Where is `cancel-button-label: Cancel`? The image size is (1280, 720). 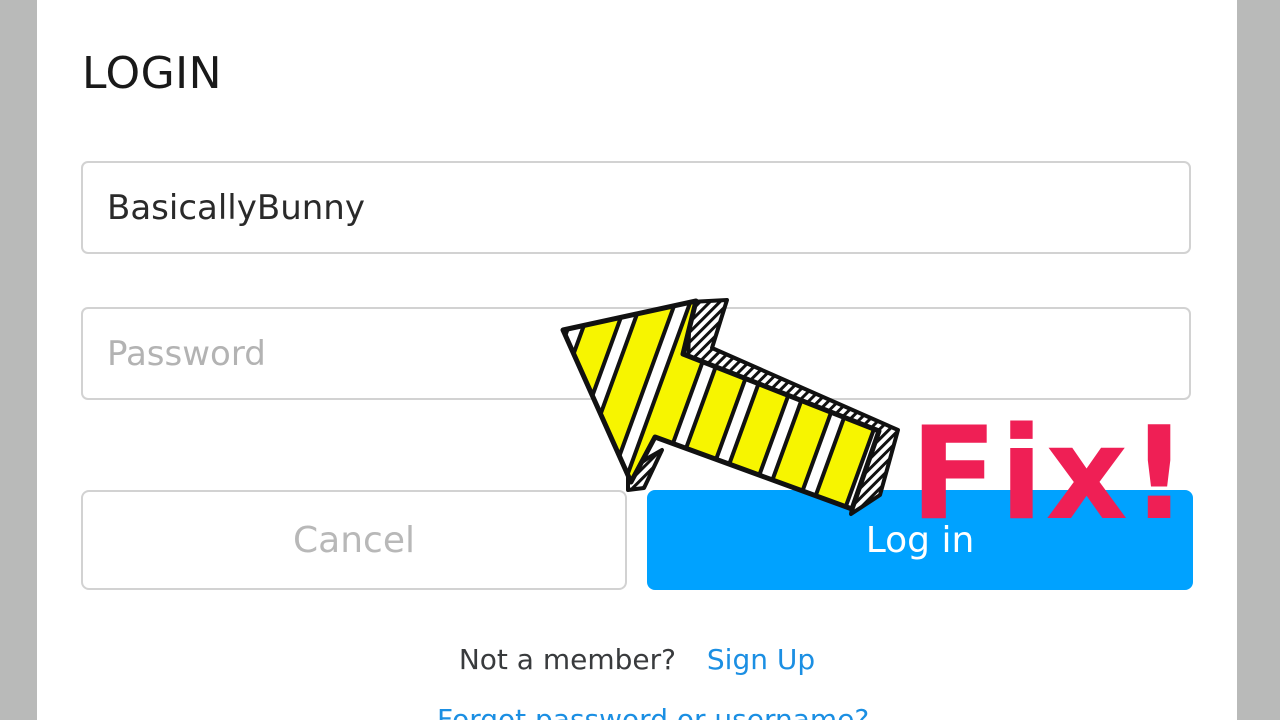
cancel-button-label: Cancel is located at coordinates (354, 540).